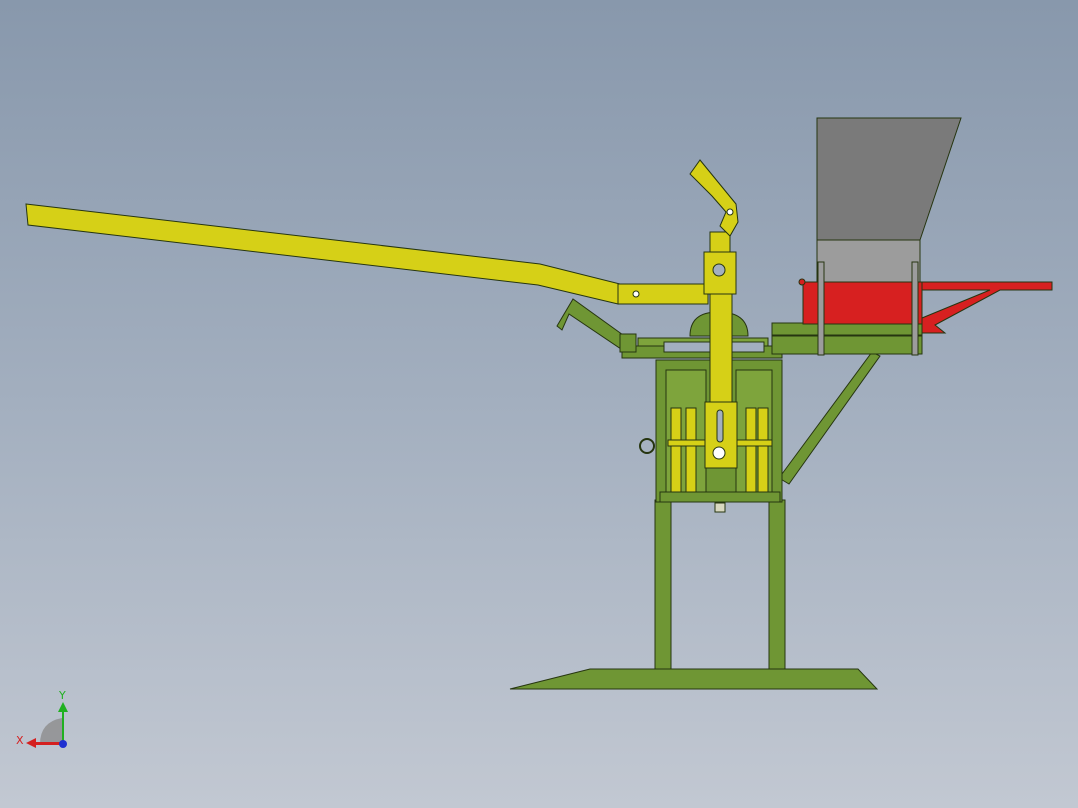 The width and height of the screenshot is (1078, 808). Describe the element at coordinates (51, 731) in the screenshot. I see `triad-shade` at that location.